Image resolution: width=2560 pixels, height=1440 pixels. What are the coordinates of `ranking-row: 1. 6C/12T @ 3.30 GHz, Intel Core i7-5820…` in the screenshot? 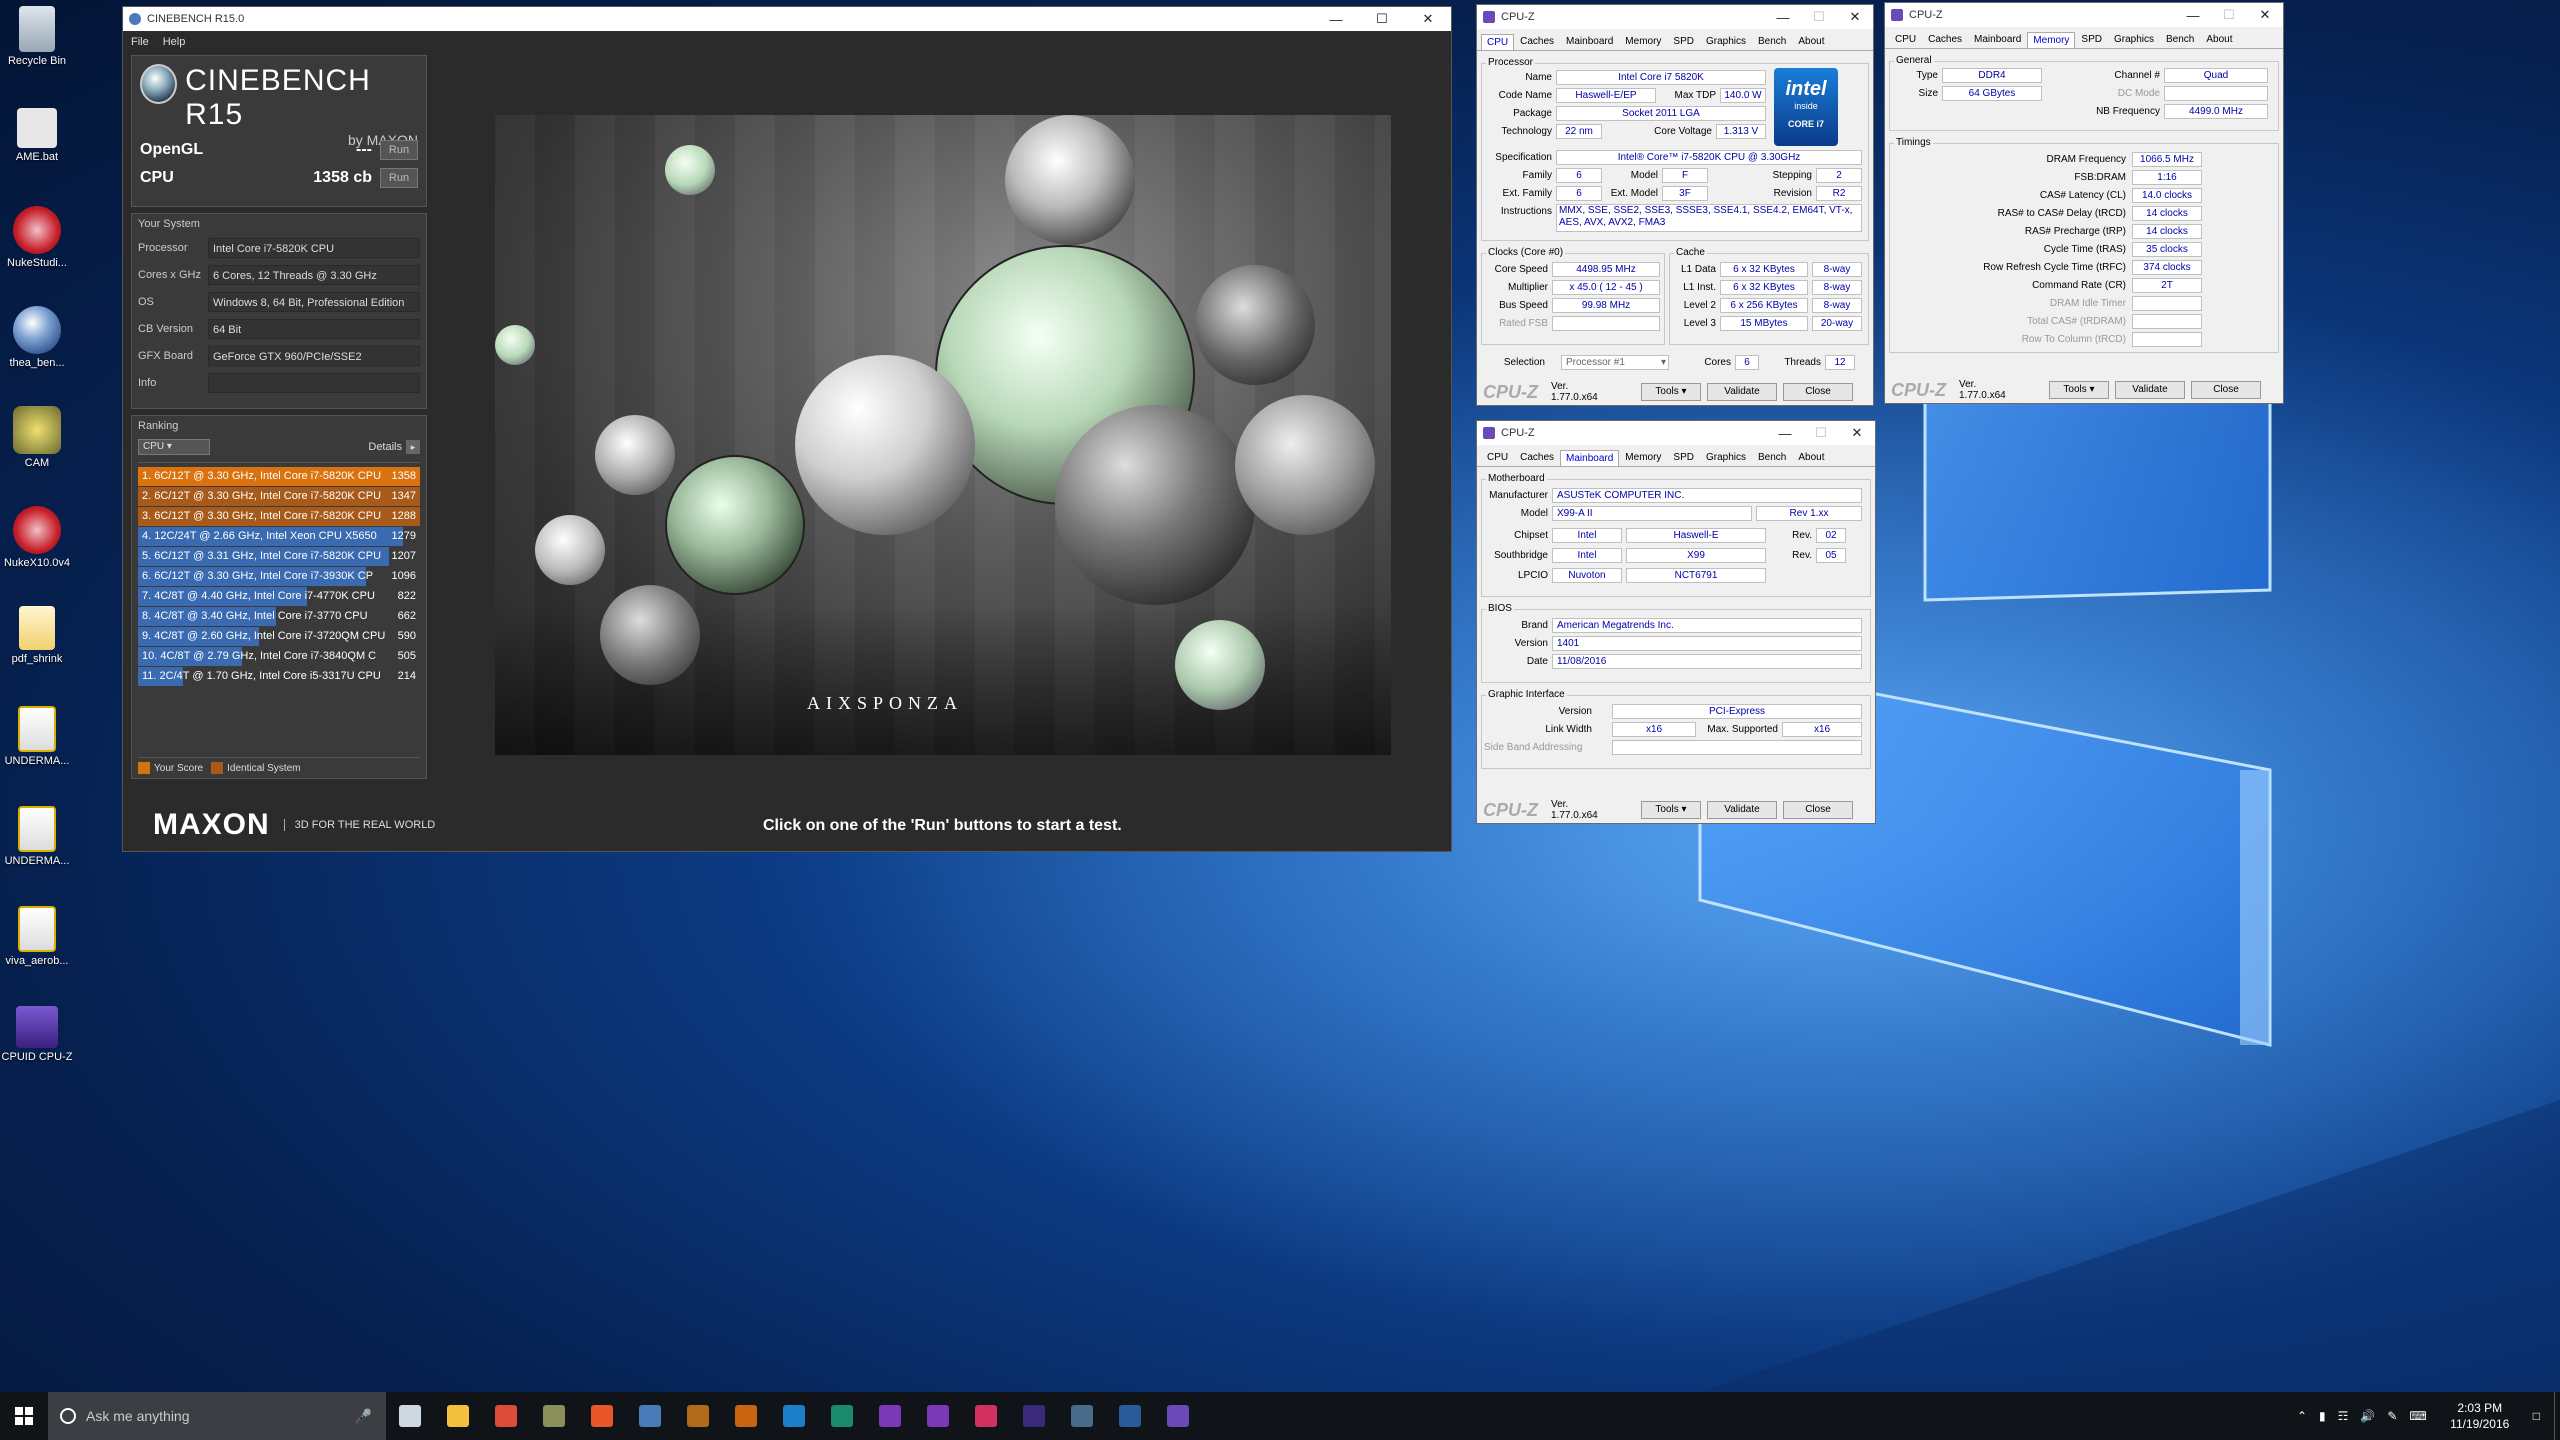 It's located at (279, 476).